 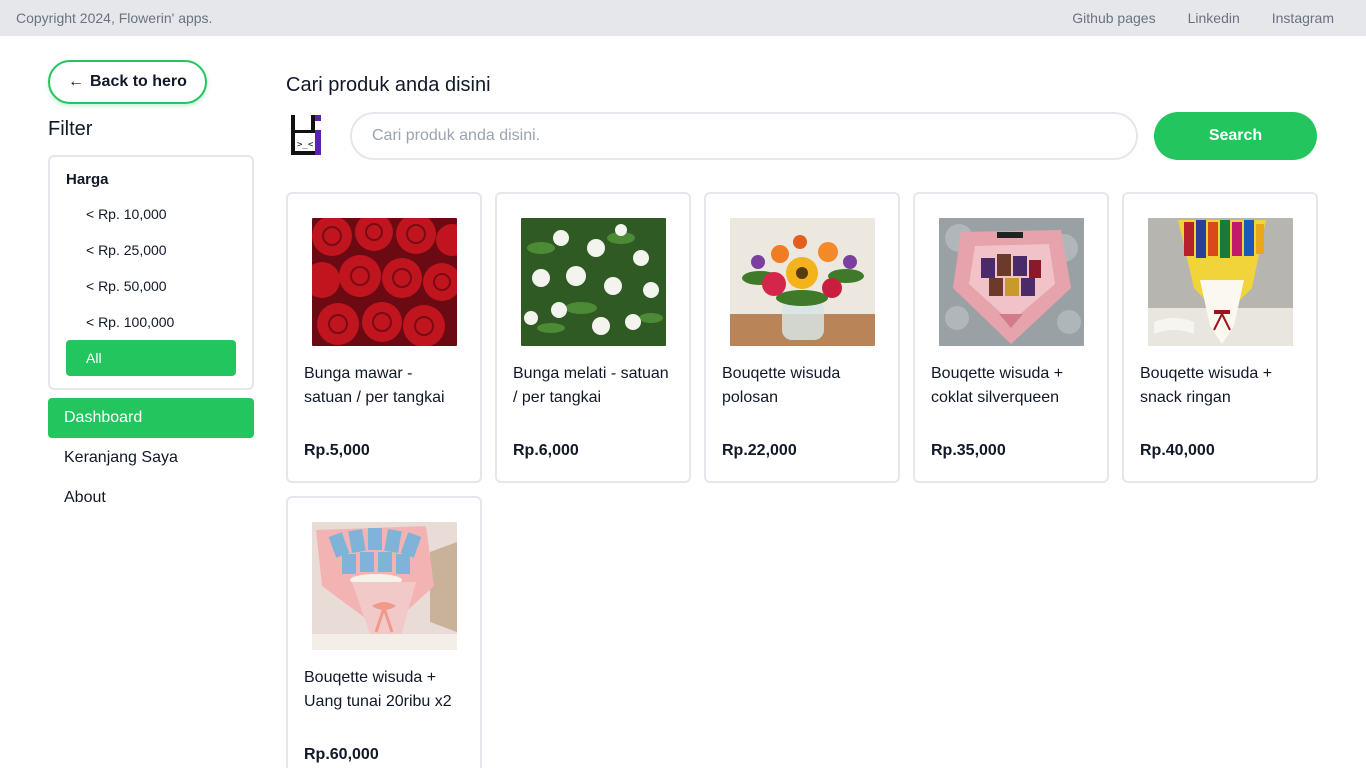 I want to click on red-roses-image, so click(x=384, y=282).